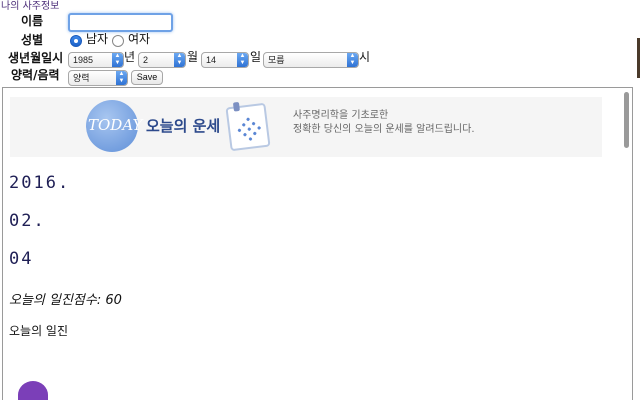 The height and width of the screenshot is (400, 640). Describe the element at coordinates (33, 390) in the screenshot. I see `ilgin-image` at that location.